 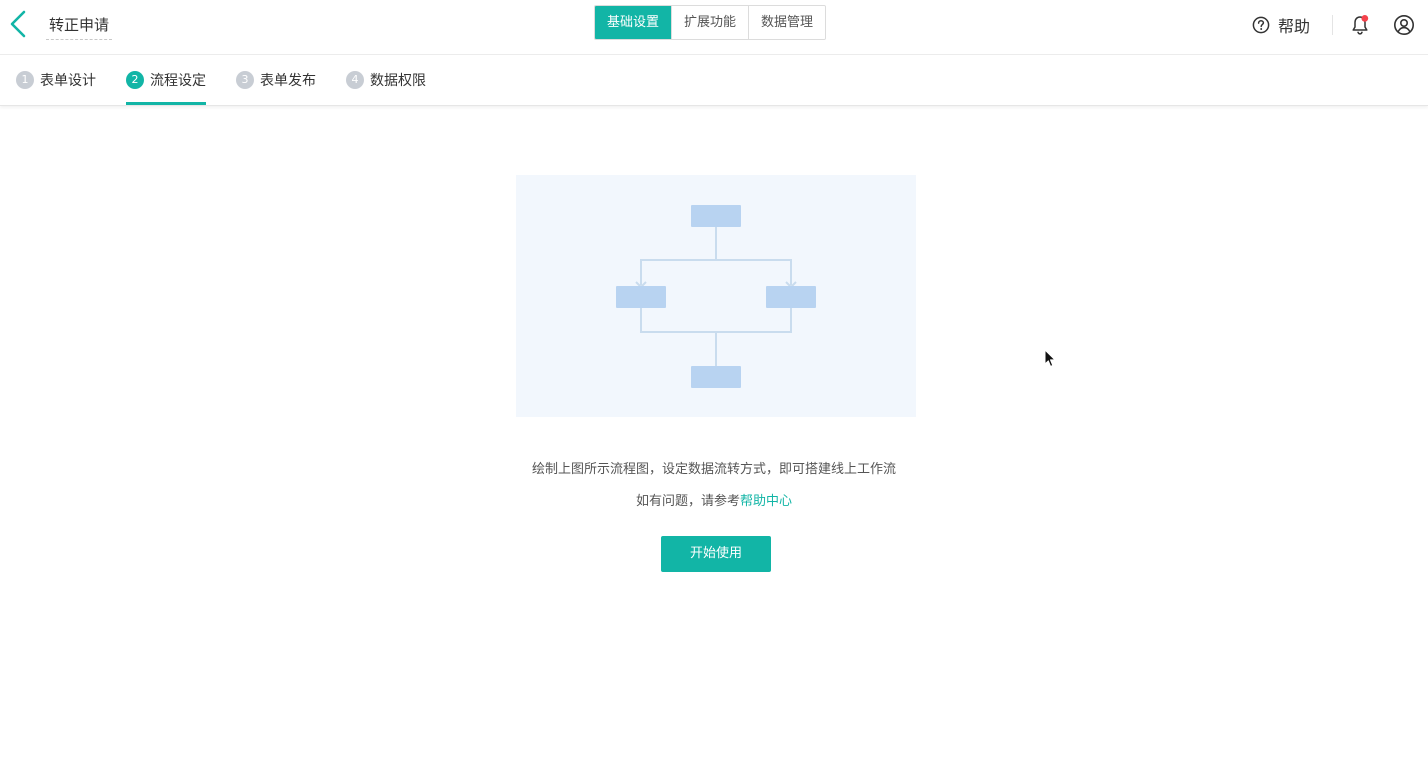 What do you see at coordinates (766, 501) in the screenshot?
I see `help-center-link: 帮助中心` at bounding box center [766, 501].